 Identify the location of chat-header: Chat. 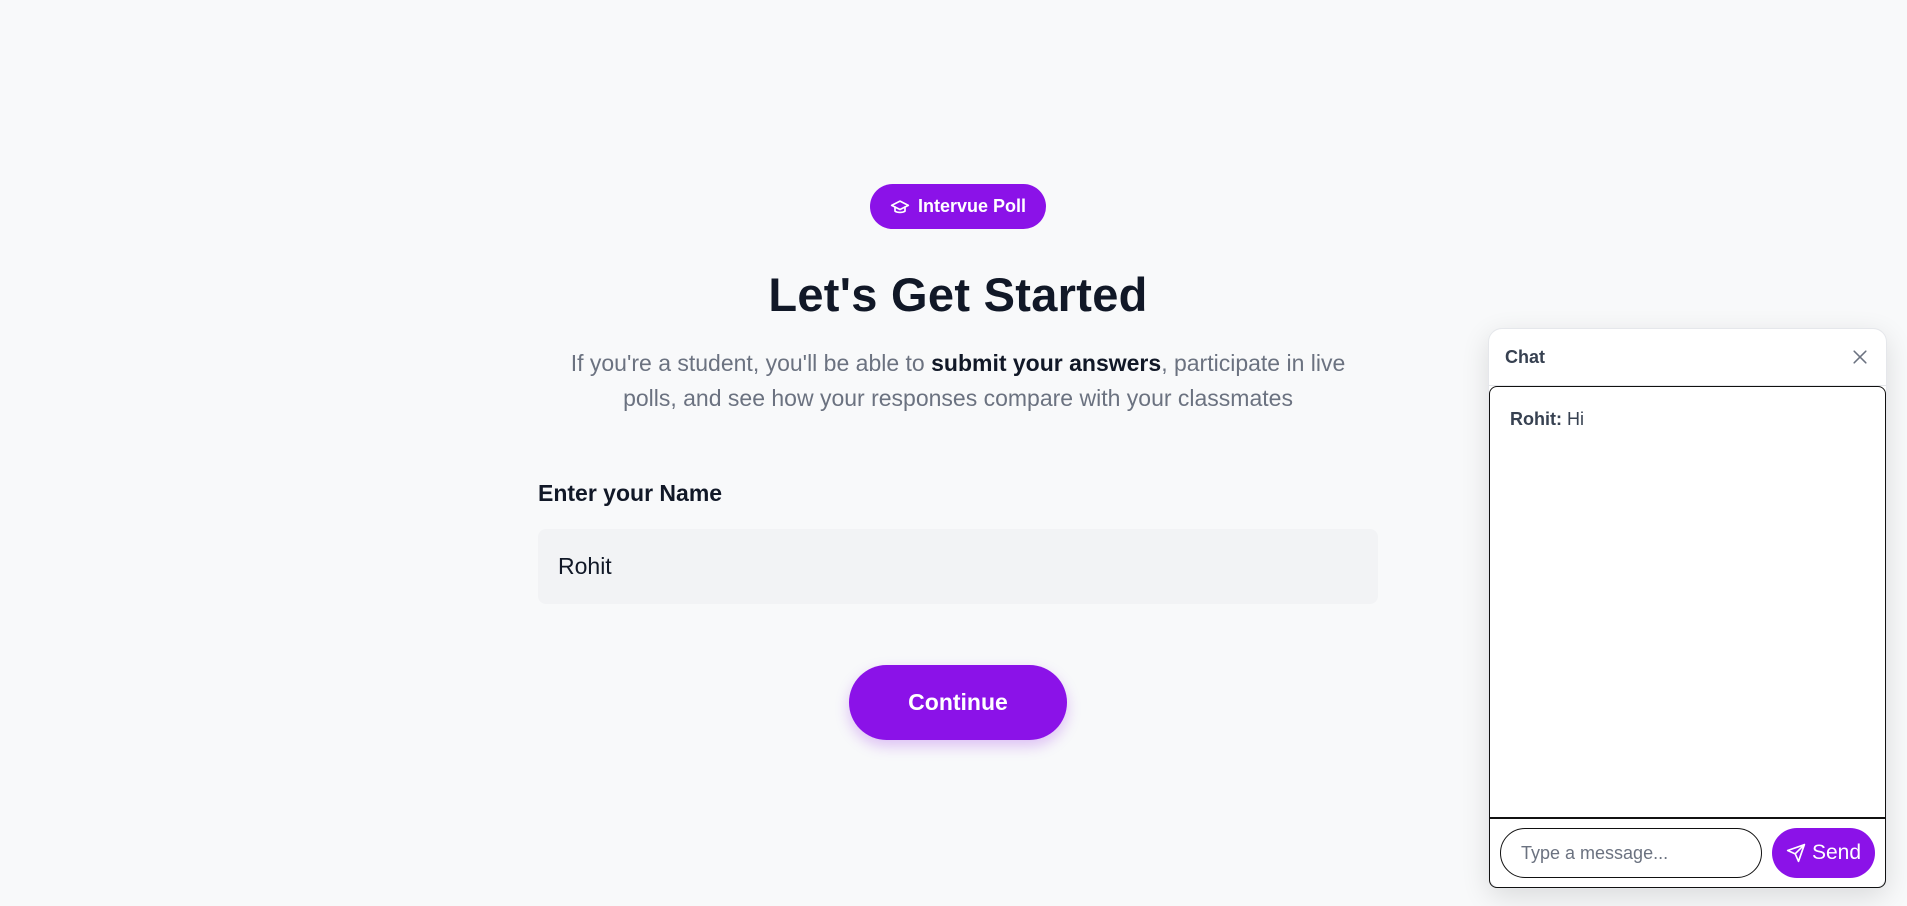
(1687, 357).